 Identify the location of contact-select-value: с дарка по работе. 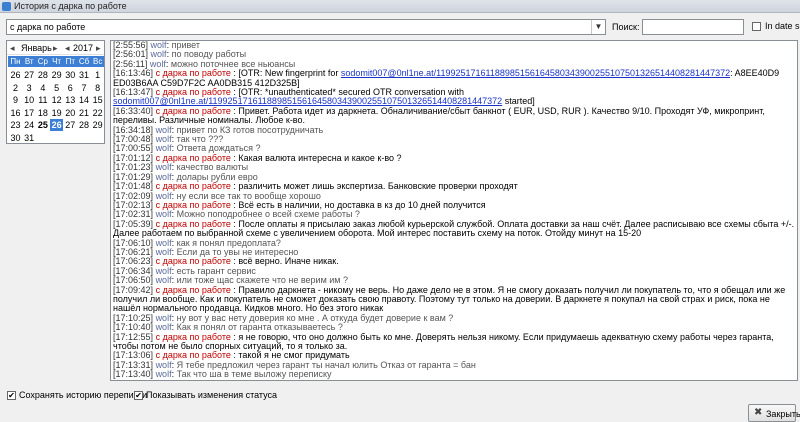
(48, 27).